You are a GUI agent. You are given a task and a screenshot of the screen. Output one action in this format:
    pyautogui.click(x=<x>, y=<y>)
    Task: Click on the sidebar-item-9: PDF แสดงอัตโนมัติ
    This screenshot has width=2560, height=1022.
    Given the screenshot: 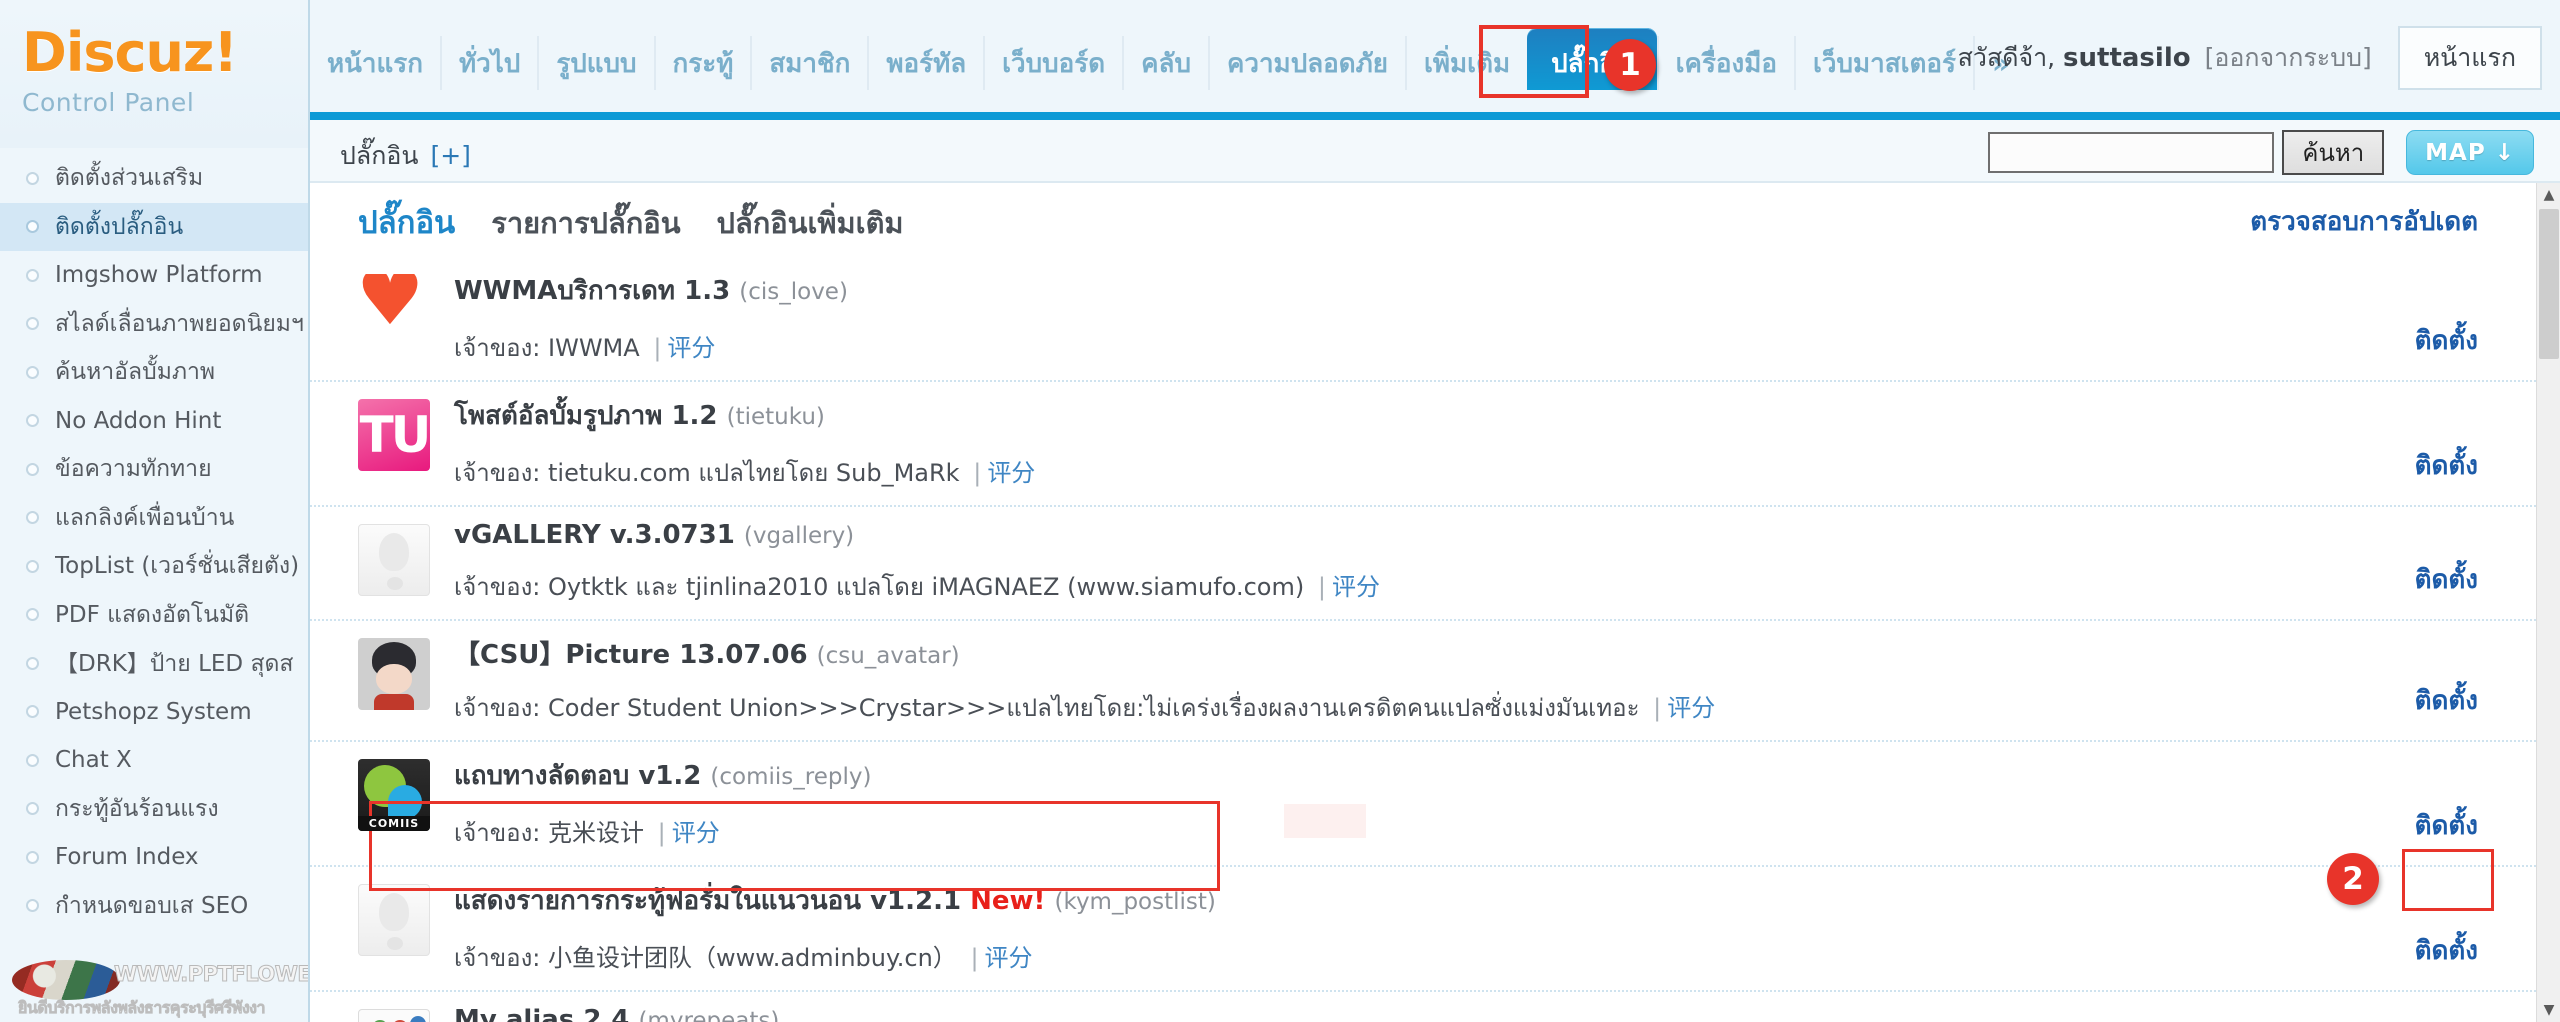 What is the action you would take?
    pyautogui.click(x=154, y=615)
    